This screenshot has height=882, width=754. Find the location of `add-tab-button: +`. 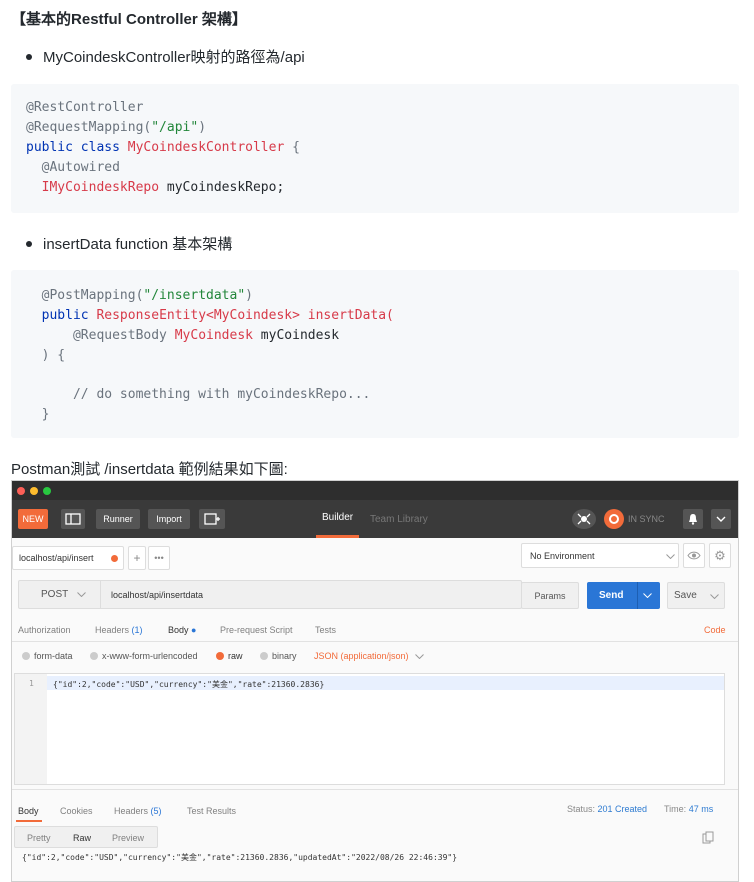

add-tab-button: + is located at coordinates (137, 558).